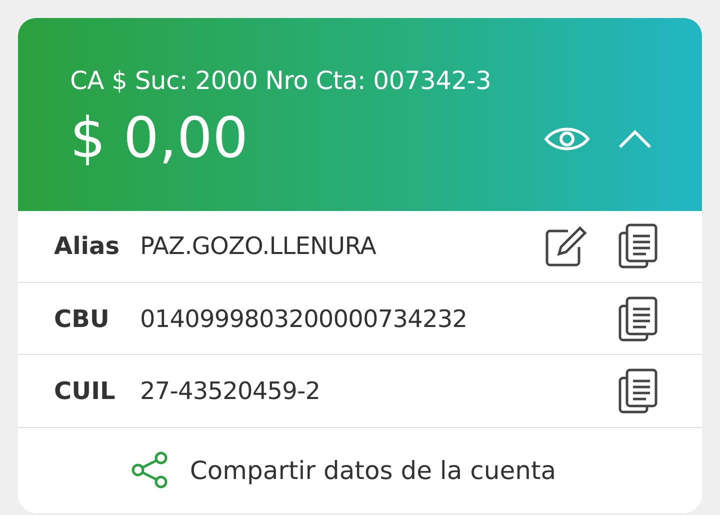 Image resolution: width=720 pixels, height=515 pixels. What do you see at coordinates (281, 81) in the screenshot?
I see `account-title: CA $ Suc: 2000 Nro Cta: 007342-3` at bounding box center [281, 81].